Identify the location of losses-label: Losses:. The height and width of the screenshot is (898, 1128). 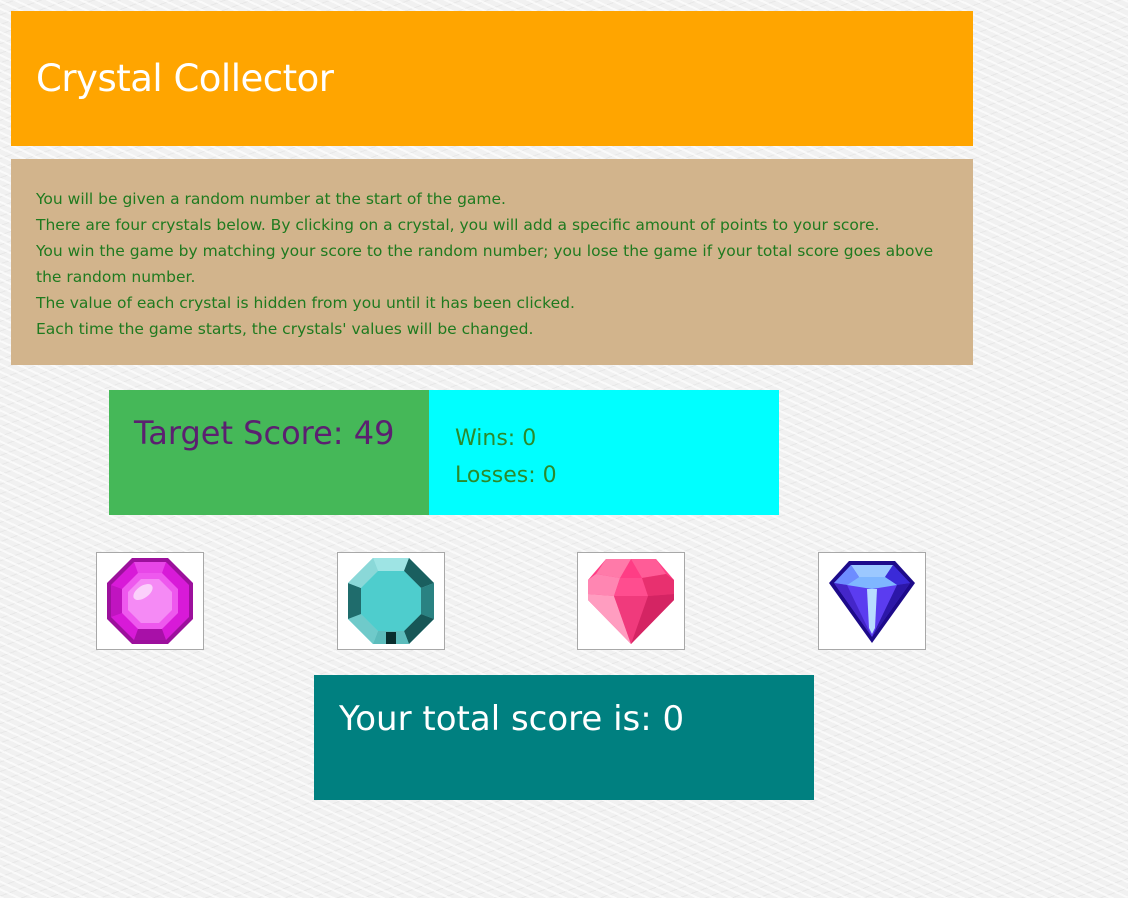
(495, 475).